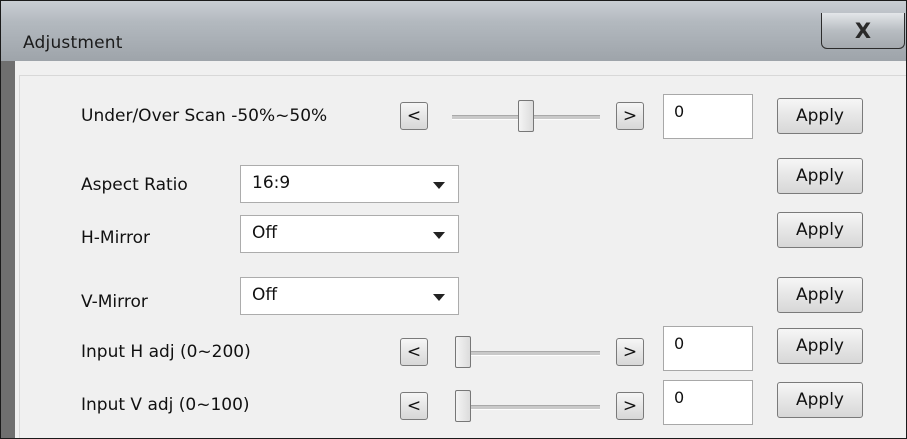  I want to click on aspect-ratio-value: 16:9, so click(271, 183).